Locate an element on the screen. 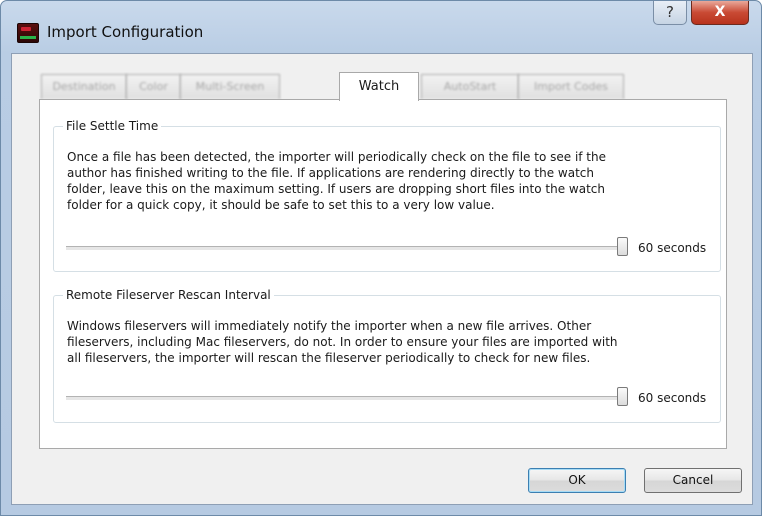 Image resolution: width=764 pixels, height=518 pixels. tab-multi-screen: Multi-Screen is located at coordinates (230, 86).